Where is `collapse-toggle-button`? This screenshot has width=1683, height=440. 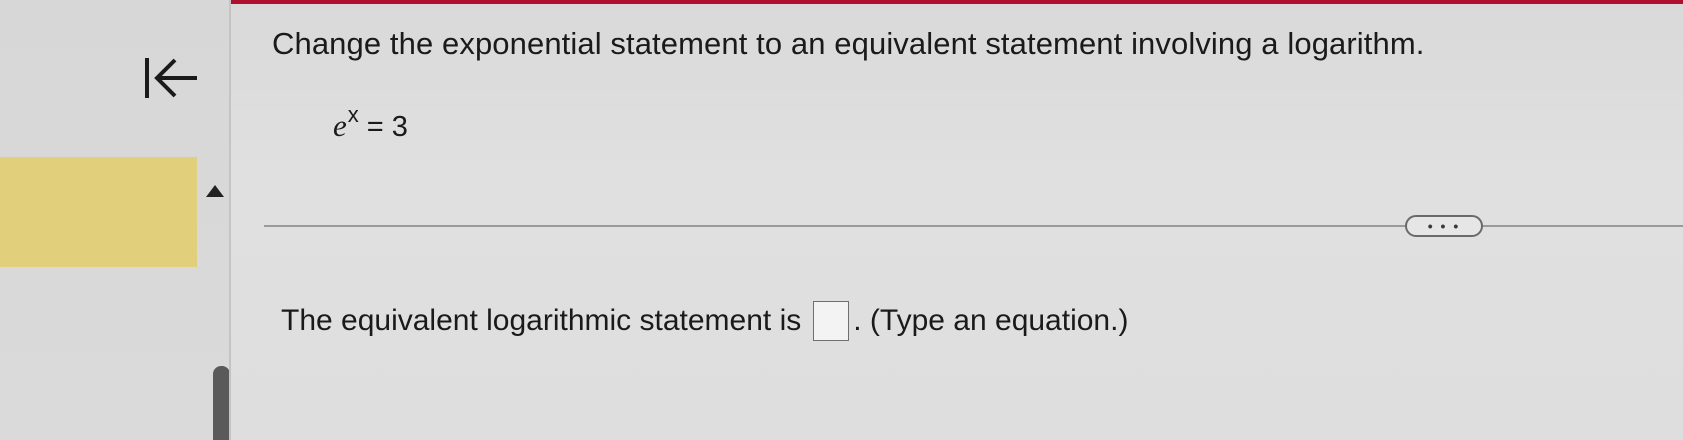
collapse-toggle-button is located at coordinates (215, 191).